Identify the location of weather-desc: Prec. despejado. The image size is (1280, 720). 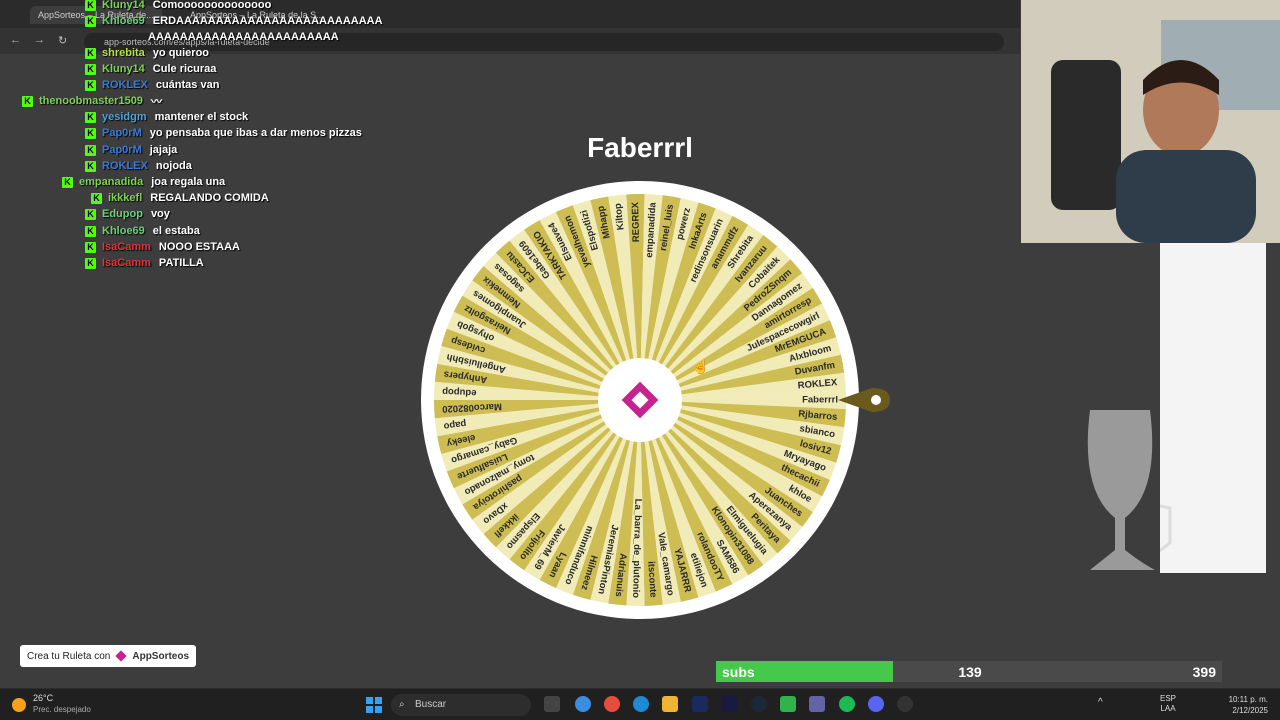
(62, 709).